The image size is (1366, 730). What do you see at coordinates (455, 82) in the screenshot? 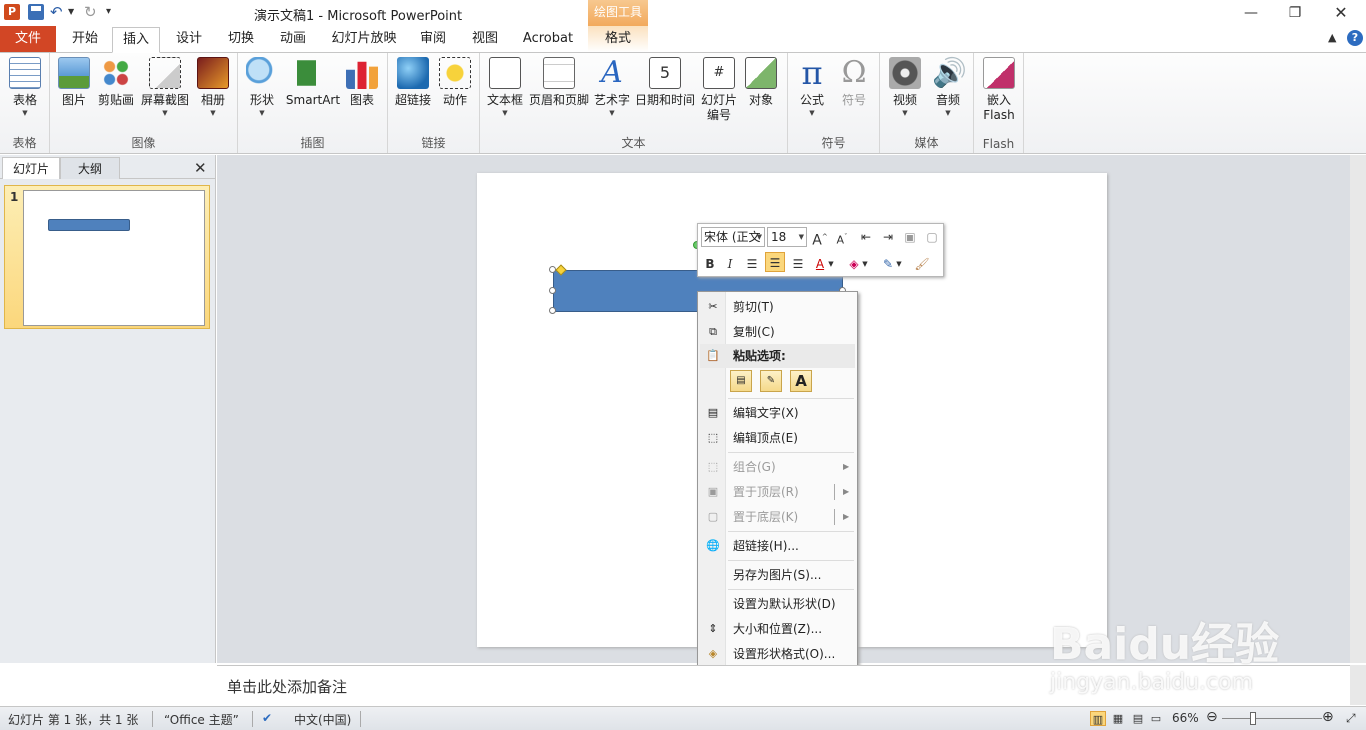
I see `action-button: 动作` at bounding box center [455, 82].